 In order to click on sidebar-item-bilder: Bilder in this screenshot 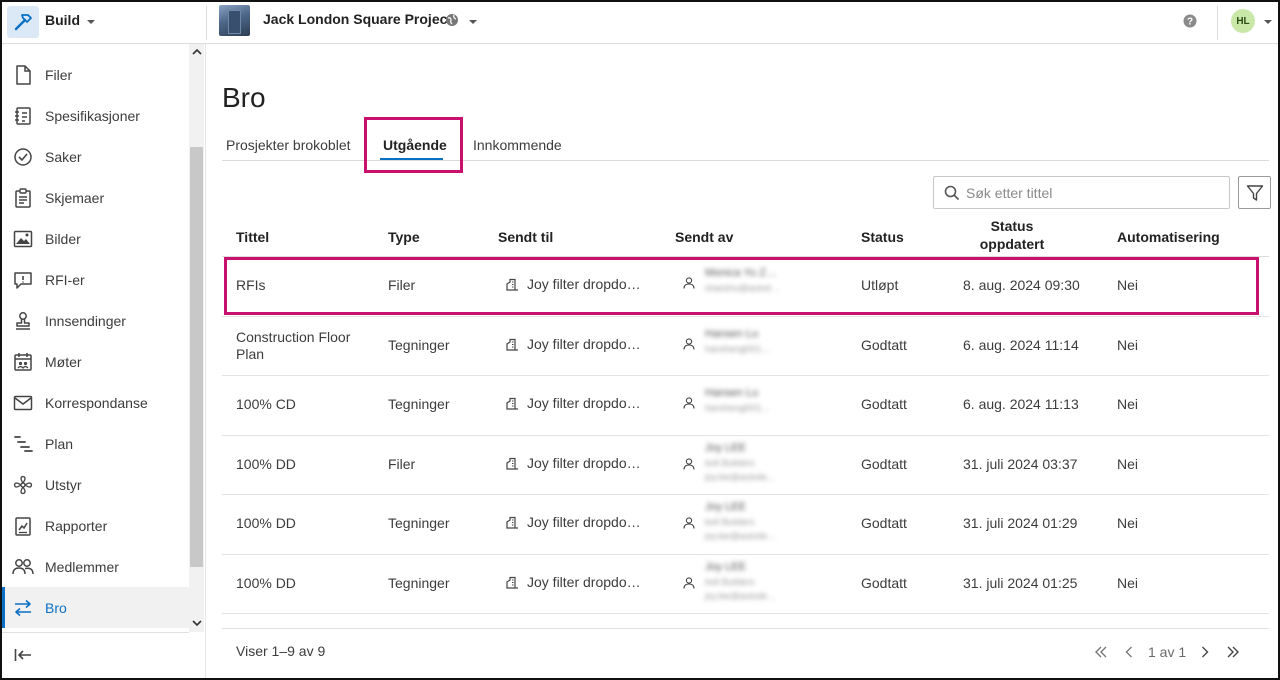, I will do `click(95, 238)`.